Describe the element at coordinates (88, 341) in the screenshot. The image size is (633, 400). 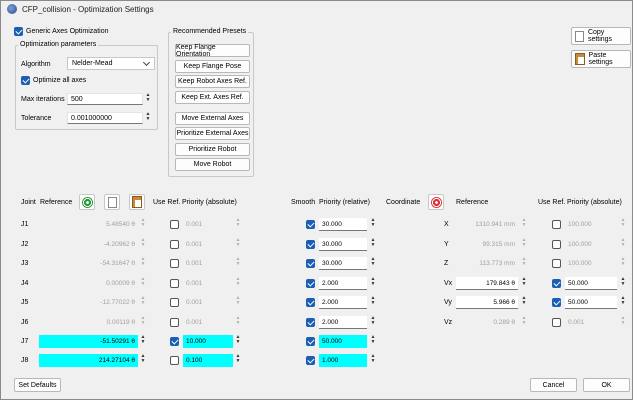
I see `joint-reference-field: -51.50291 θ` at that location.